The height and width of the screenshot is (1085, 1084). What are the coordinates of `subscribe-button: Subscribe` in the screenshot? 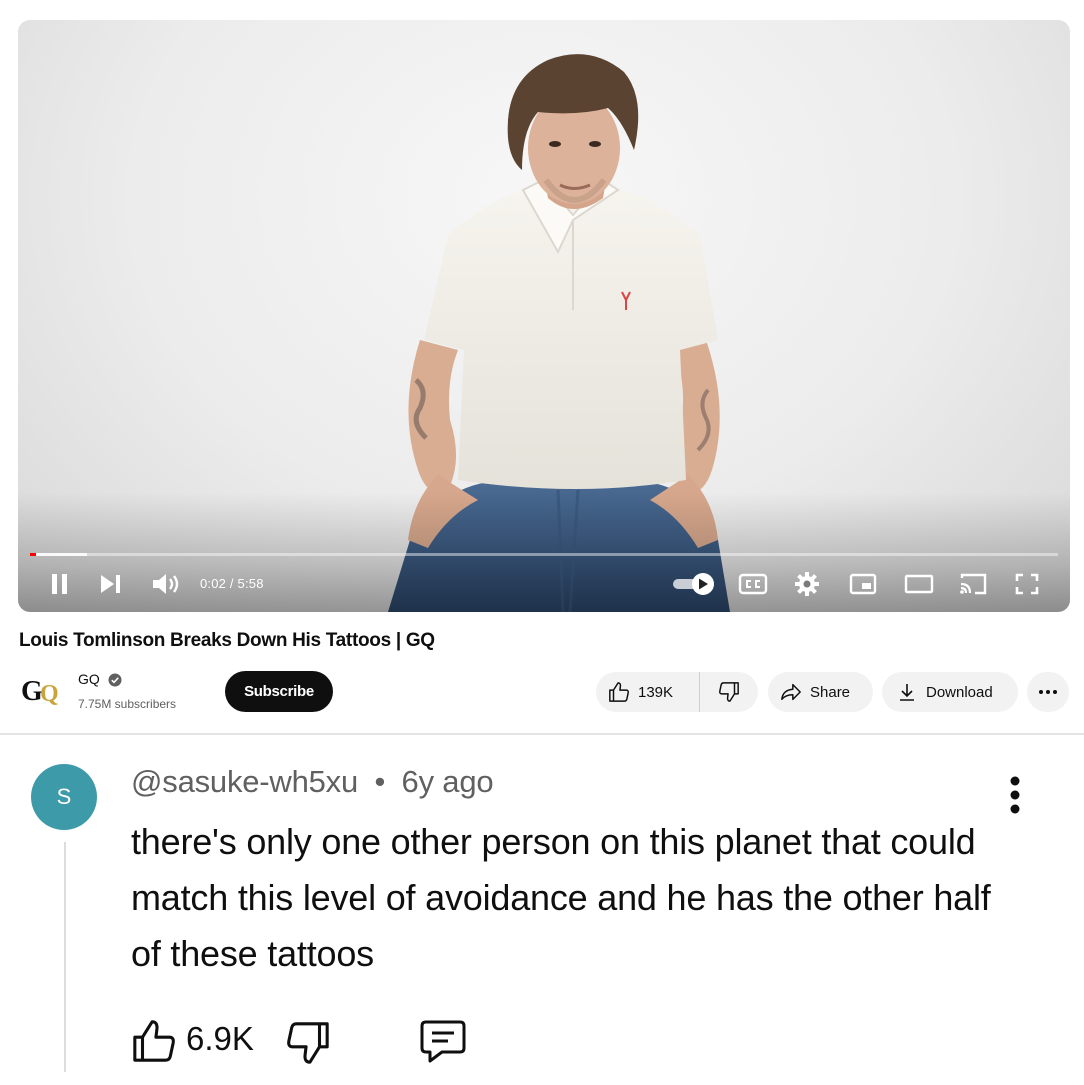 It's located at (279, 691).